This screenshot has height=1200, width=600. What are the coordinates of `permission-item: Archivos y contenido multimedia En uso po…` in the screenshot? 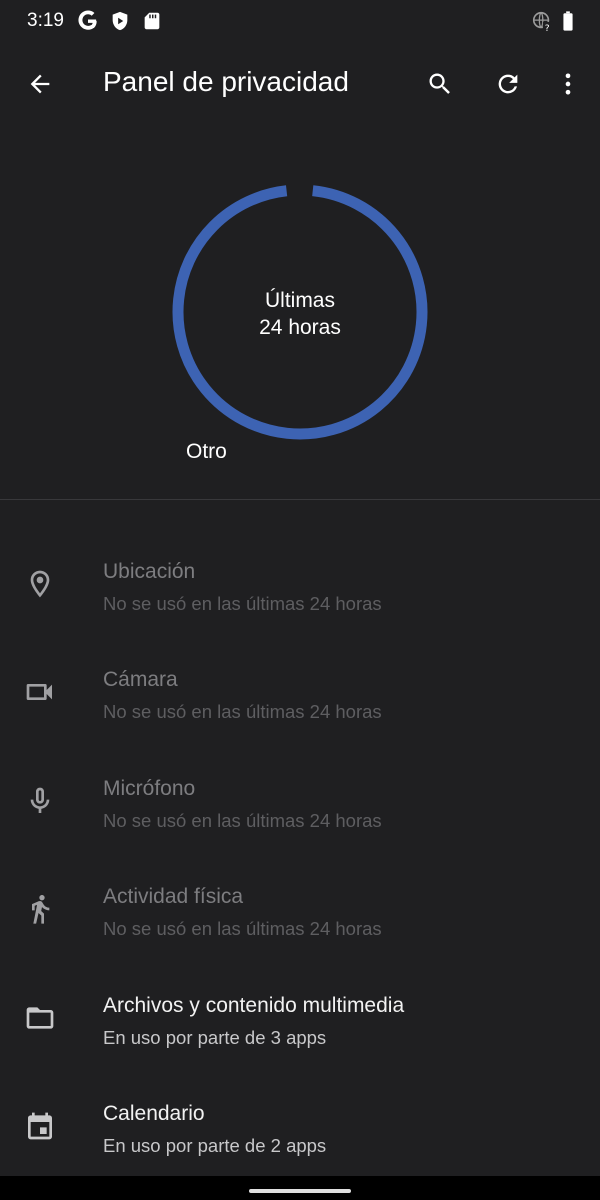 It's located at (300, 1018).